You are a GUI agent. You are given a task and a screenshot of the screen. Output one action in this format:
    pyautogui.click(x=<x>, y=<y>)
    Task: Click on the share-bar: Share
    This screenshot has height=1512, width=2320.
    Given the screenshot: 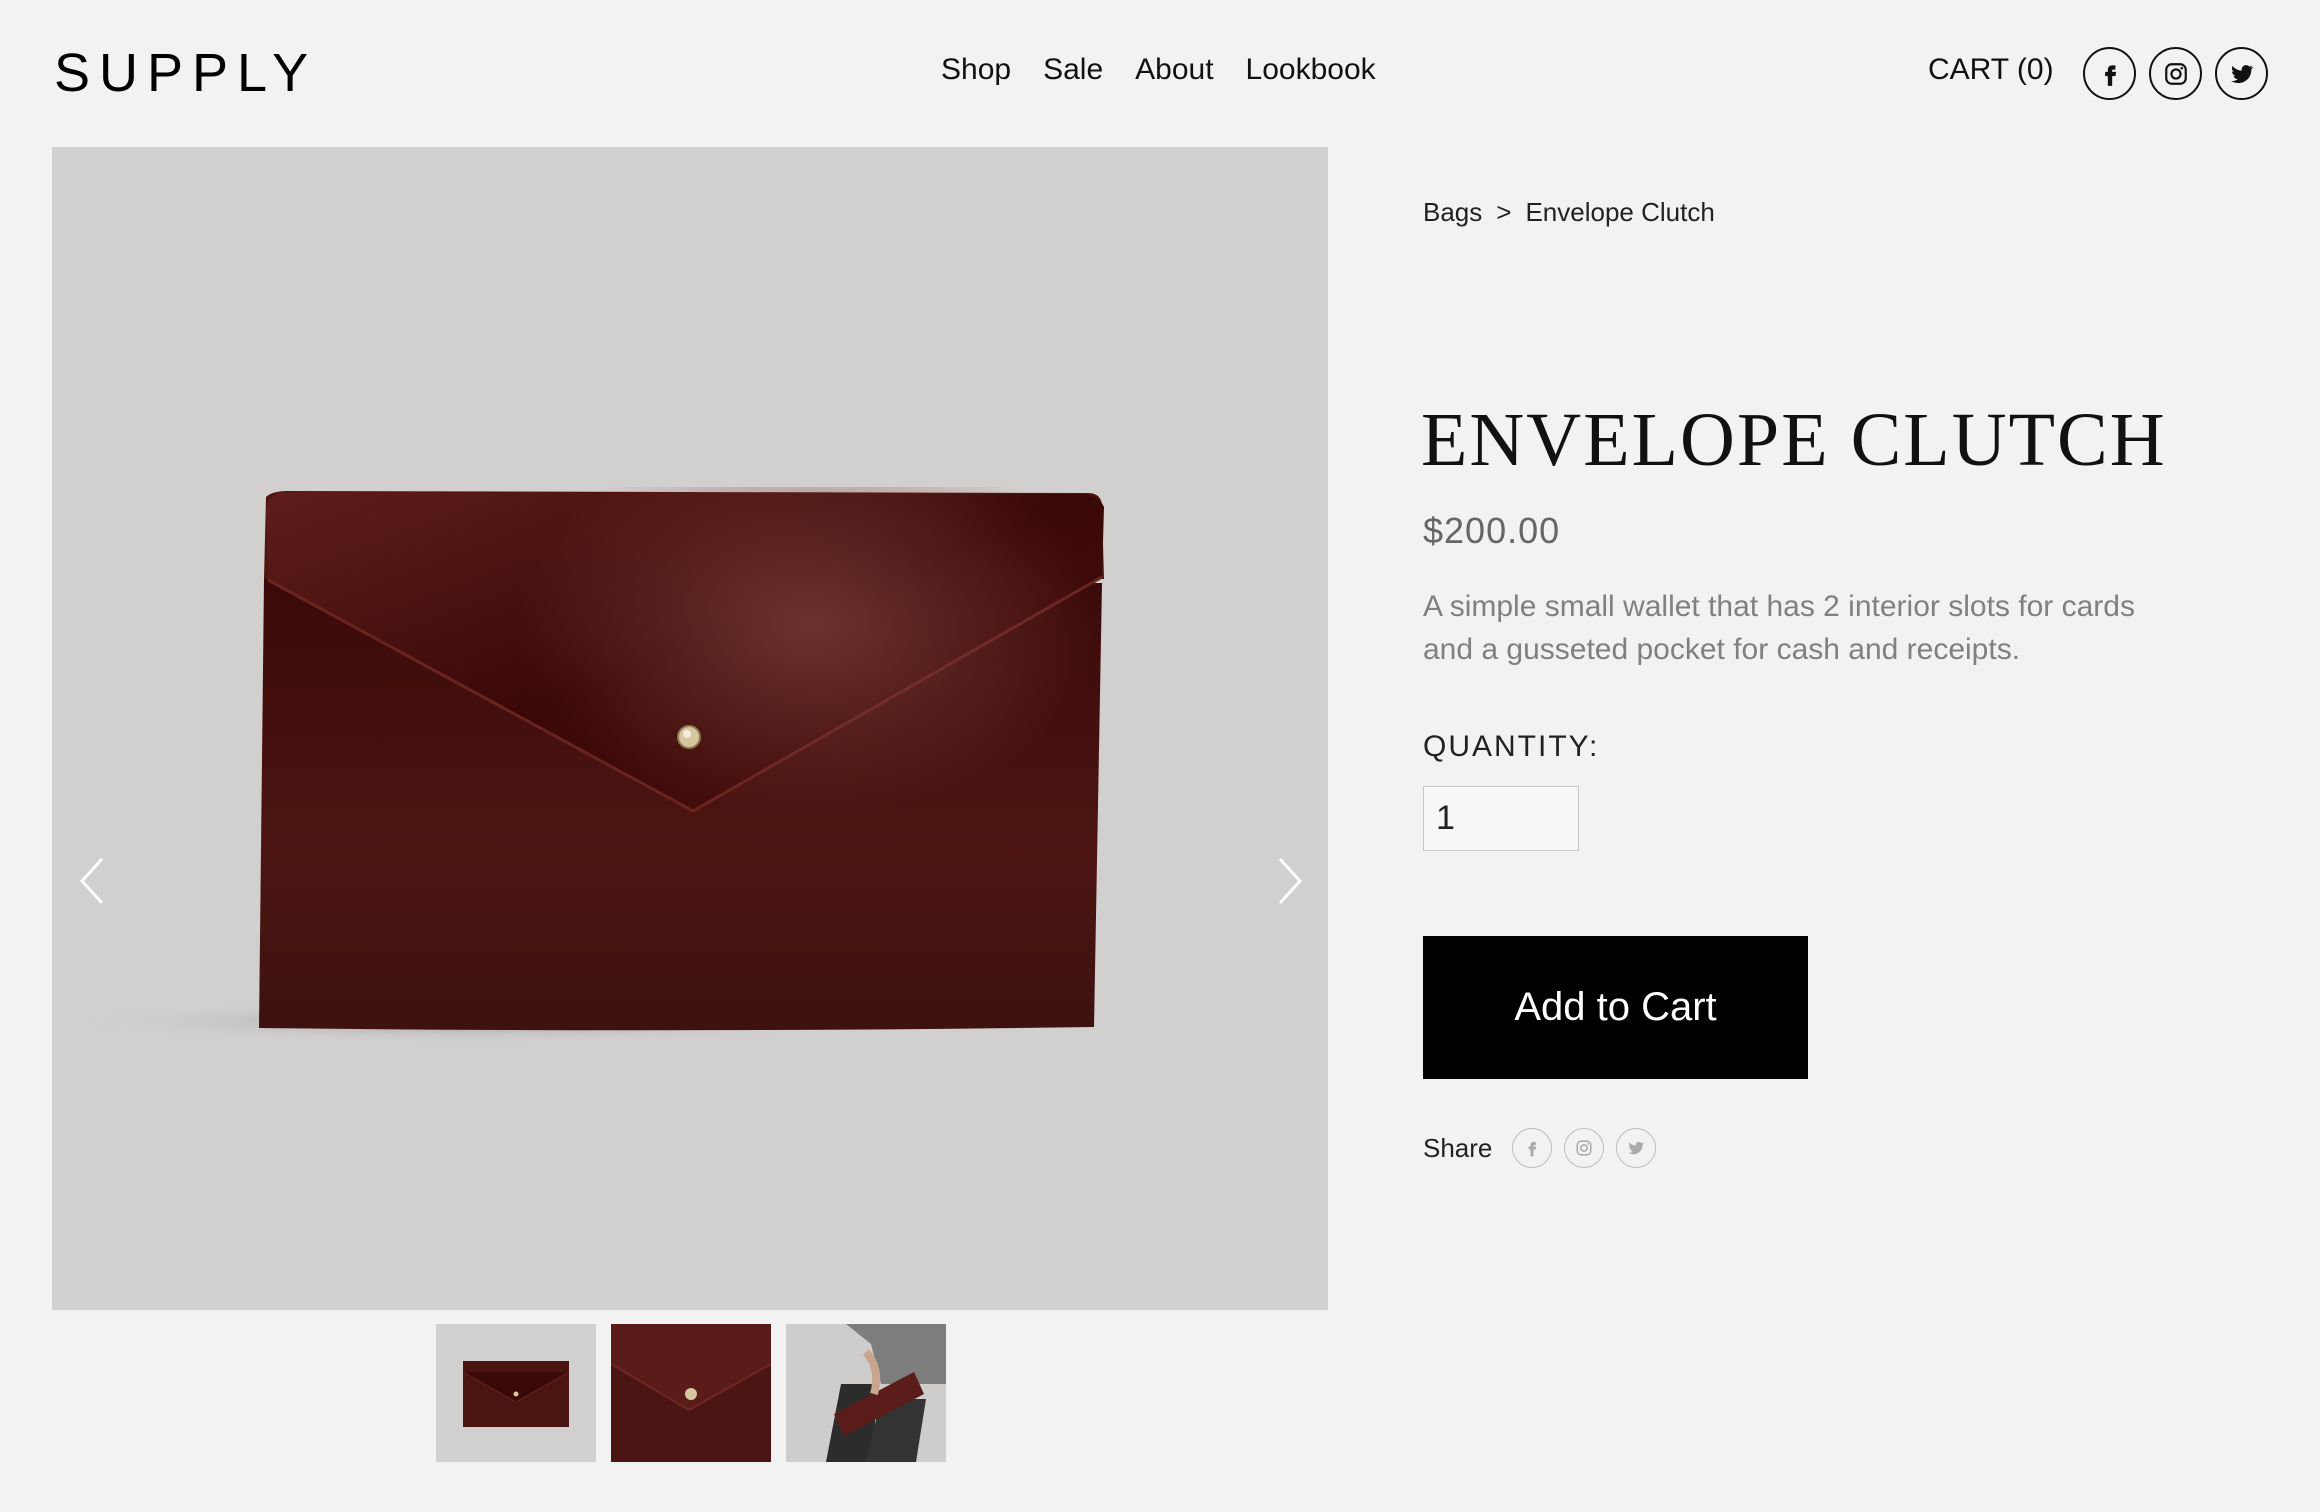 What is the action you would take?
    pyautogui.click(x=1540, y=1148)
    